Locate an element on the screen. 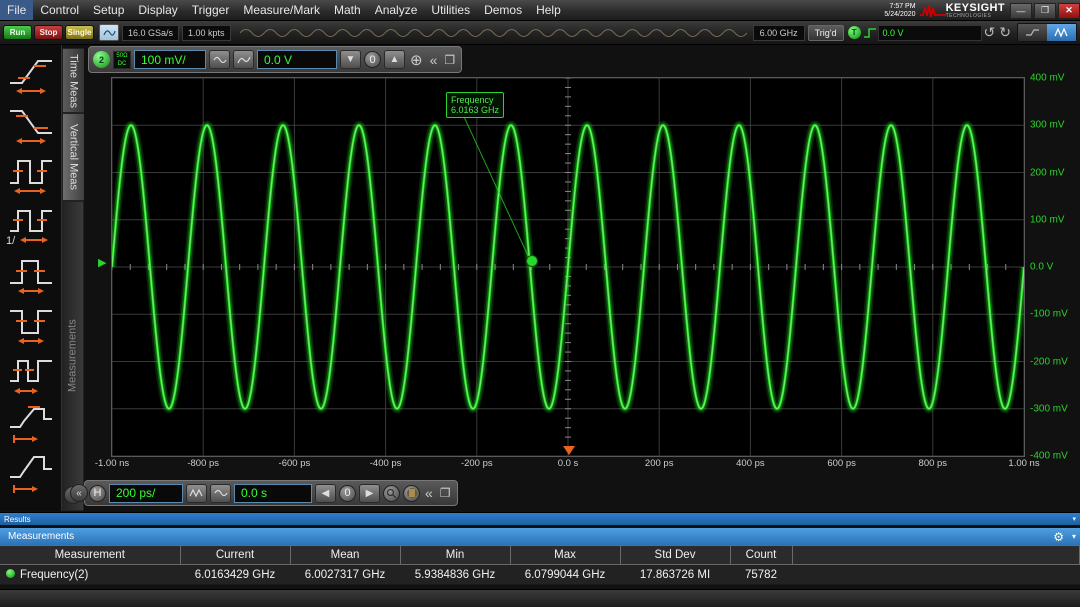 The width and height of the screenshot is (1080, 607). memory-depth-display: 1.00 kpts is located at coordinates (206, 32).